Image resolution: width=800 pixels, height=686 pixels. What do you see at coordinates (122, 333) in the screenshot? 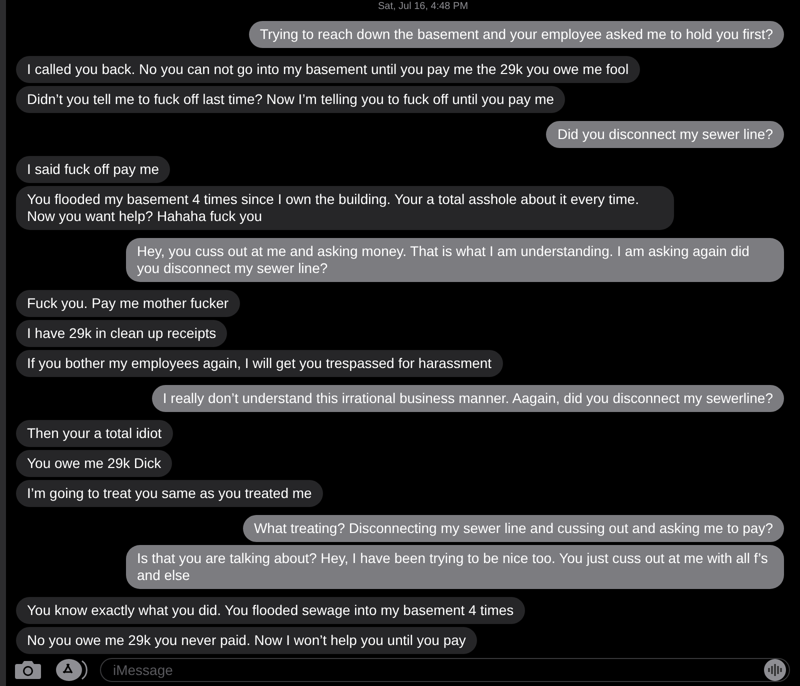
I see `received-message-bubble: I have 29k in clean up receipts` at bounding box center [122, 333].